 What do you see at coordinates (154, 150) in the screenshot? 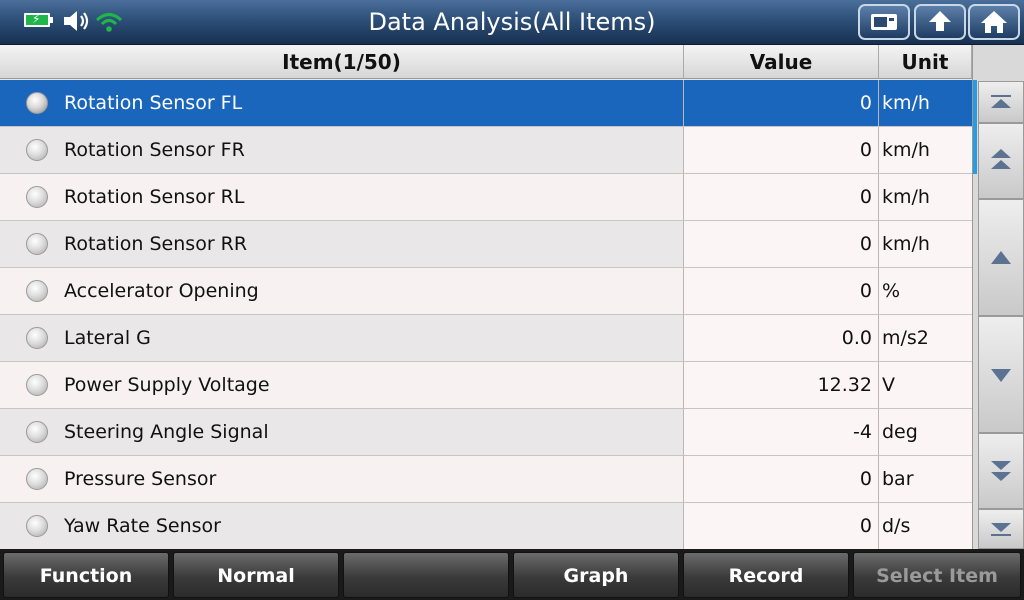
I see `item-name: Rotation Sensor FR` at bounding box center [154, 150].